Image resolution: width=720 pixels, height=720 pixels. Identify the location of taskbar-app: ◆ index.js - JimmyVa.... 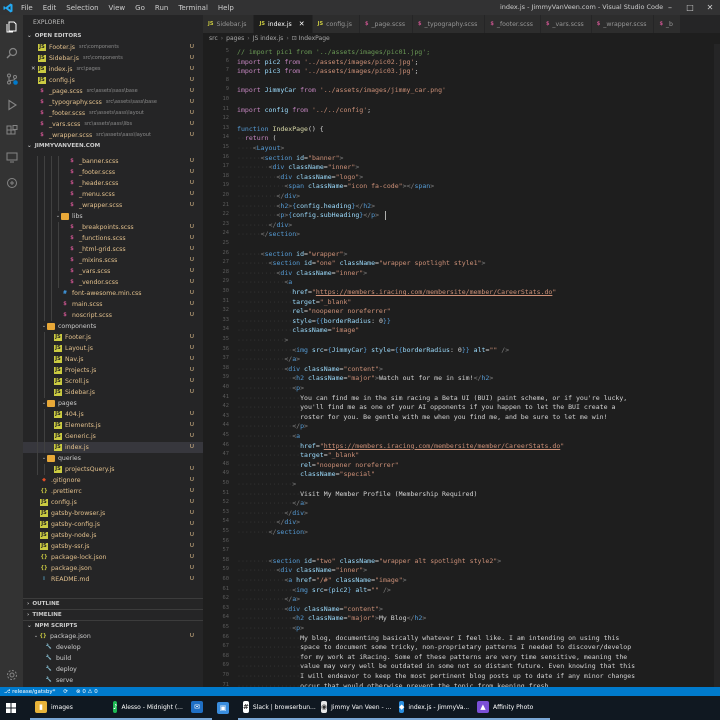
(433, 708).